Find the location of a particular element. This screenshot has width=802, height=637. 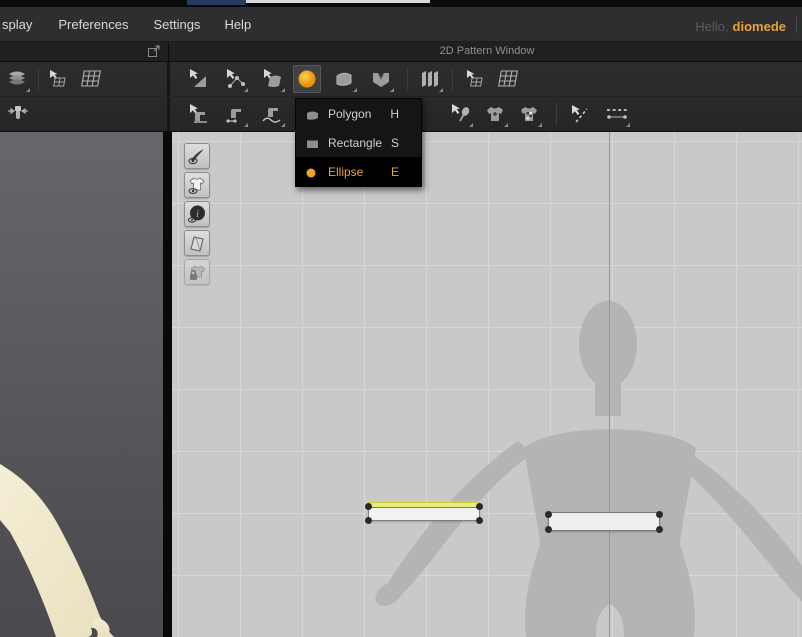

pin-icon is located at coordinates (18, 114).